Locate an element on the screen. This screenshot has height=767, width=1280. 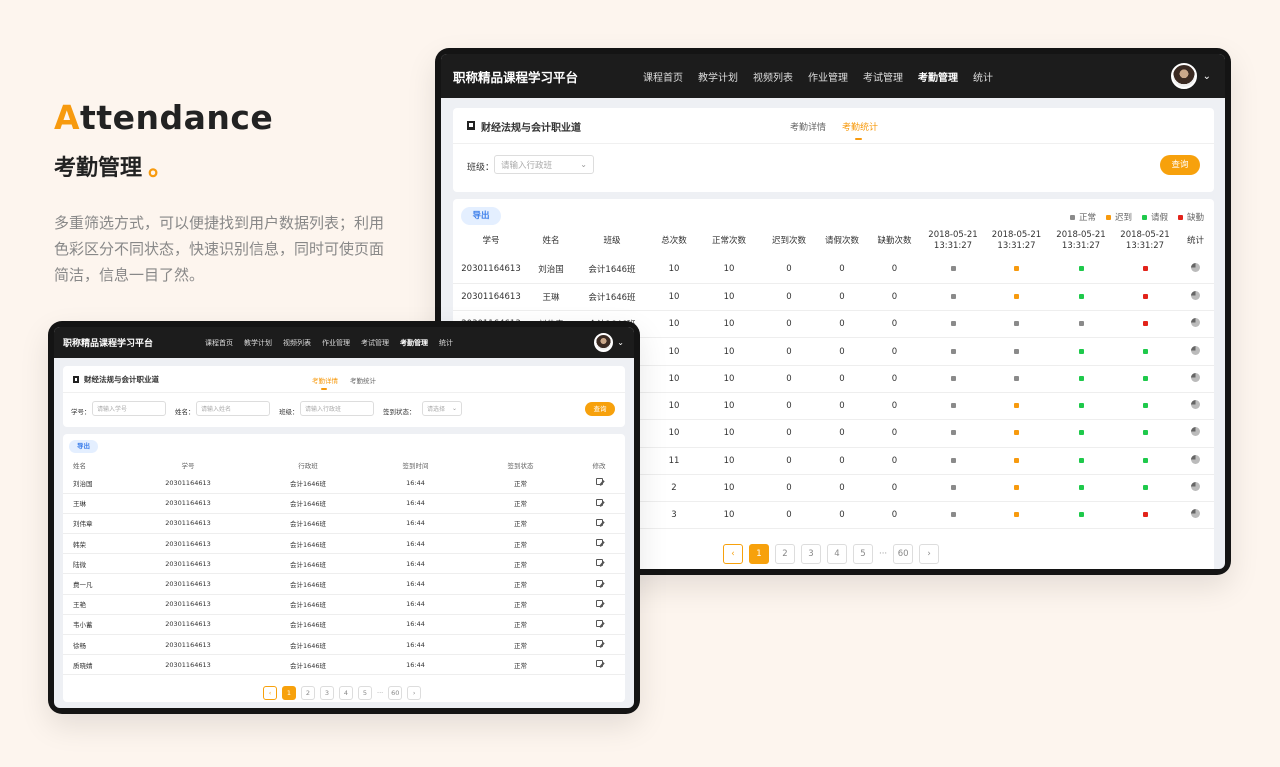
pagination: ‹ 1 2 3 4 5 ··· 60 › is located at coordinates (831, 554).